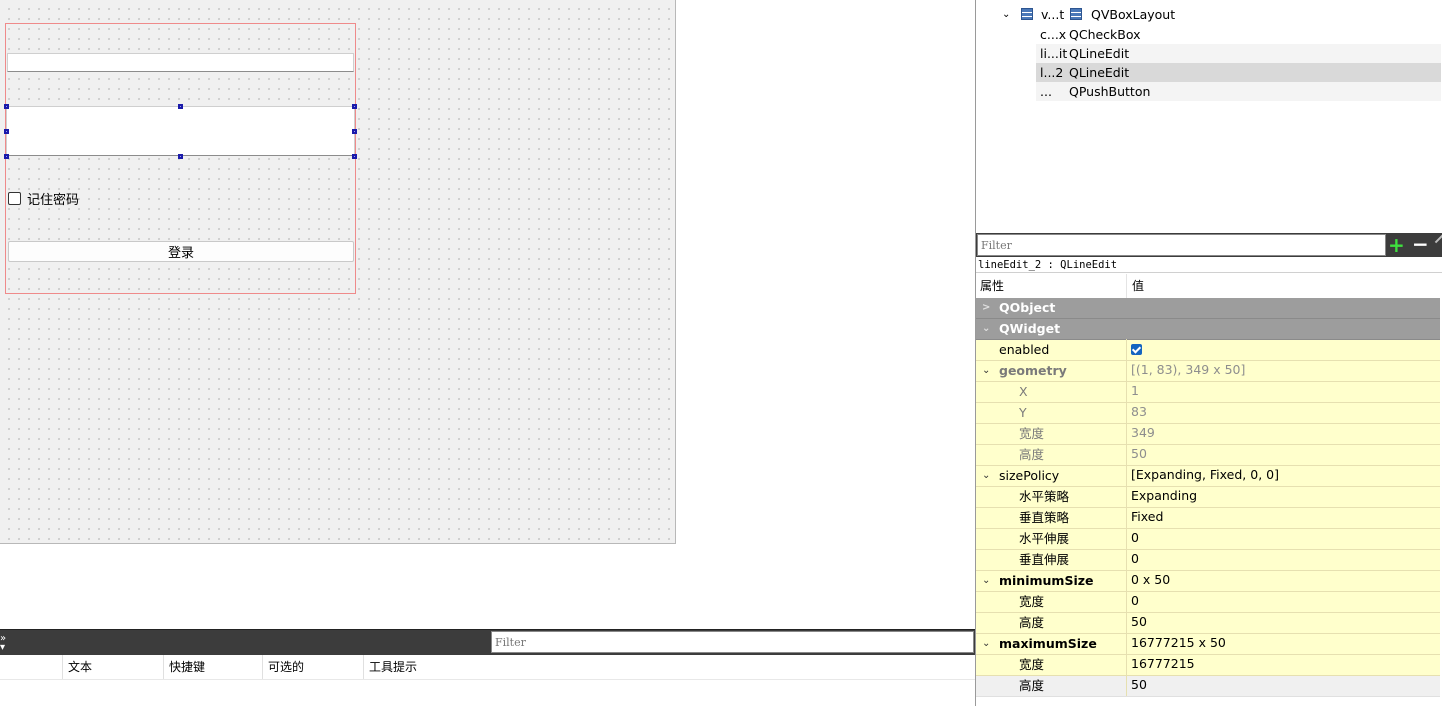  What do you see at coordinates (53, 200) in the screenshot?
I see `remember-password-label: 记住密码` at bounding box center [53, 200].